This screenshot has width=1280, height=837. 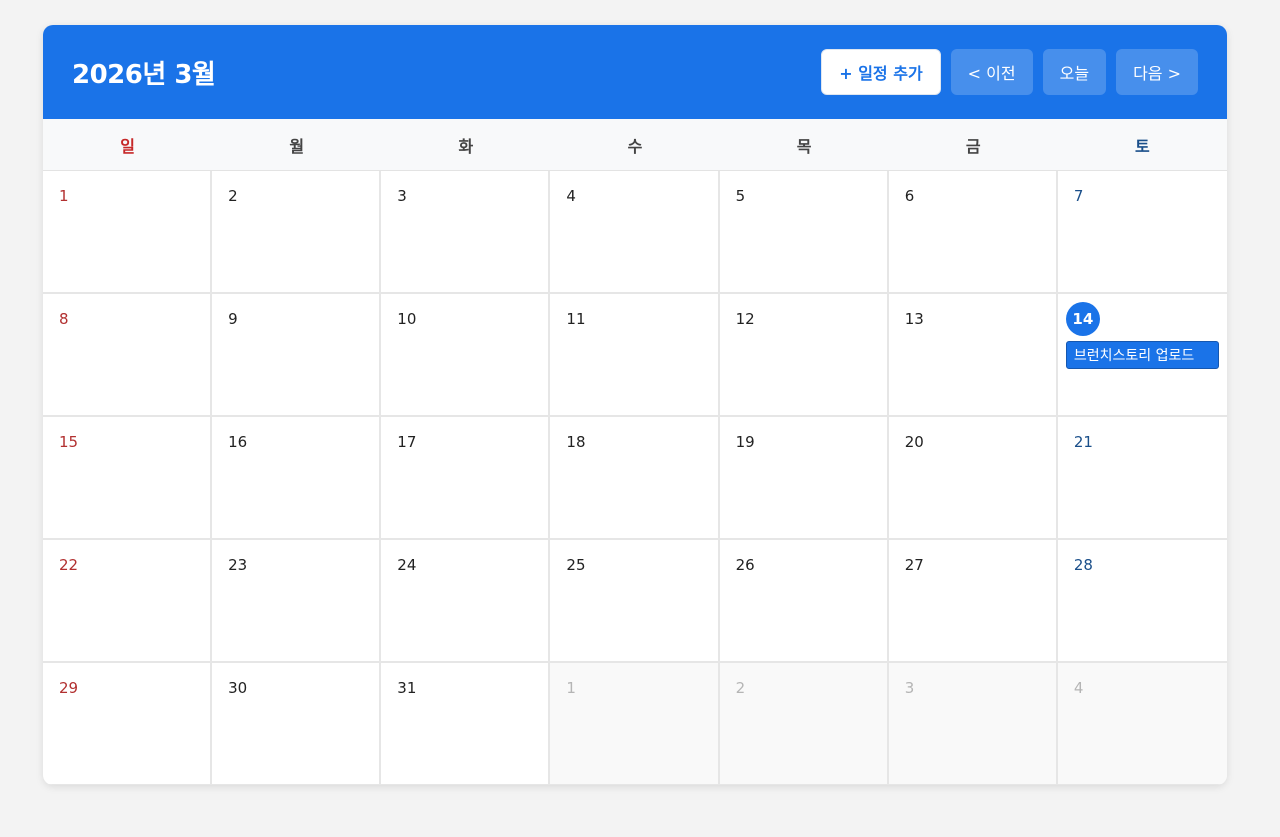 What do you see at coordinates (1082, 319) in the screenshot?
I see `day-number: 14` at bounding box center [1082, 319].